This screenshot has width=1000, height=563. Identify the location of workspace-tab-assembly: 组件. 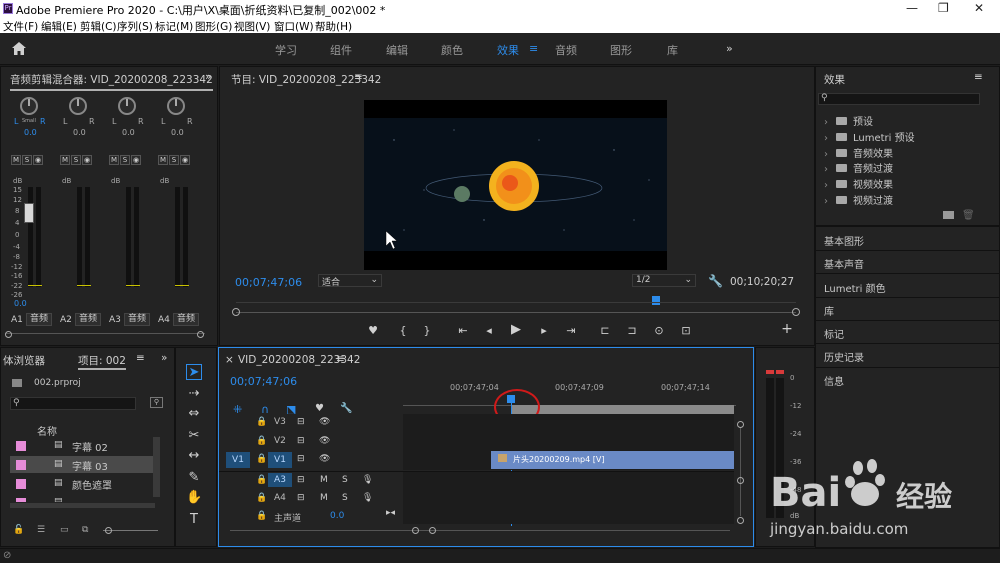
(341, 50).